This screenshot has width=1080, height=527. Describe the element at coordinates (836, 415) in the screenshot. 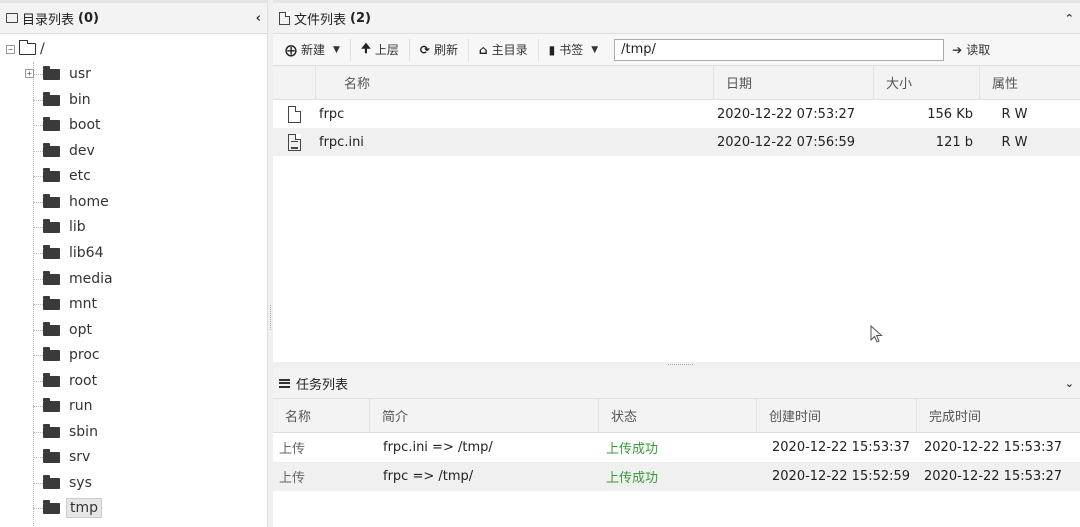

I see `column-created: 创建时间` at that location.